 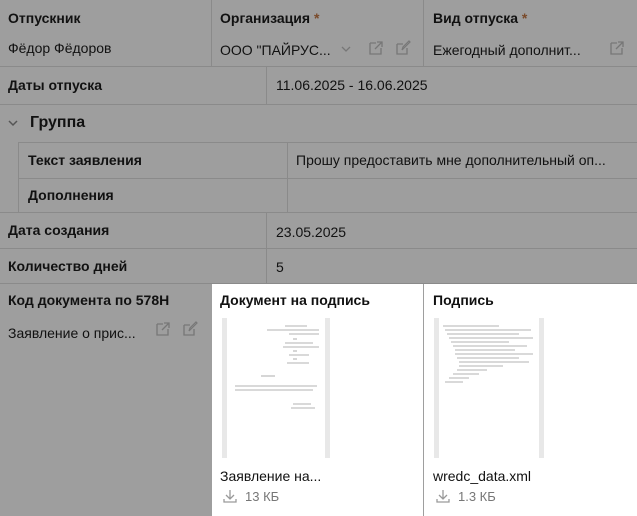 I want to click on doc-code-label: Код документа по 578Н, so click(x=89, y=300).